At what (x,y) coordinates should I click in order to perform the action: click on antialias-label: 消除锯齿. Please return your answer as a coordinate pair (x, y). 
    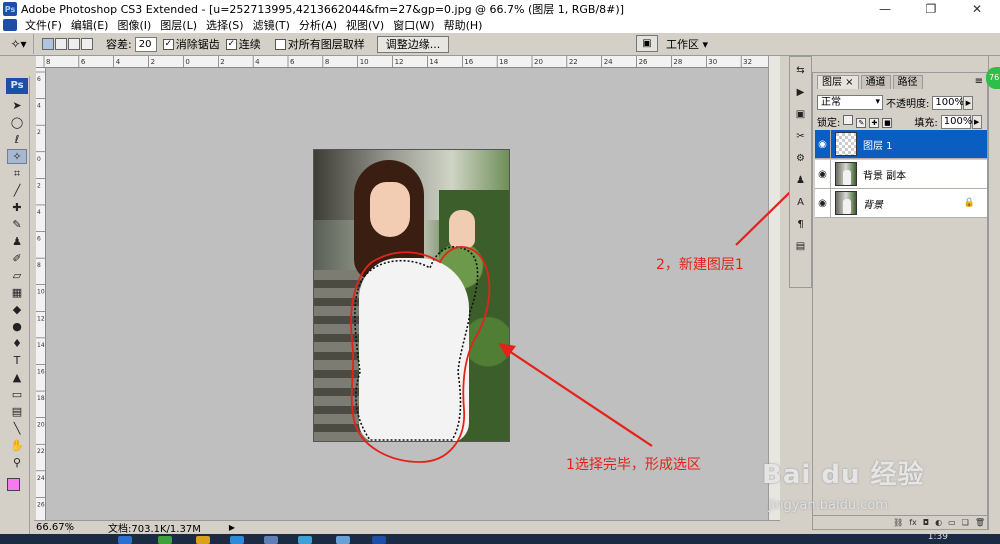
    Looking at the image, I should click on (197, 44).